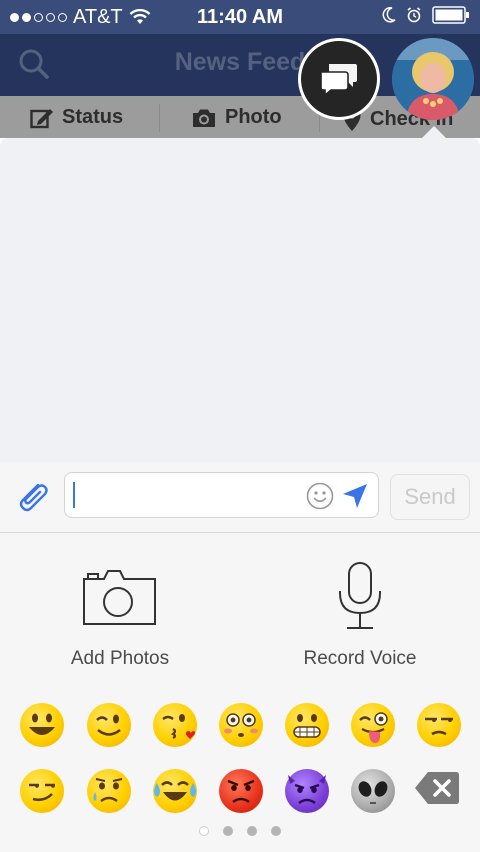 This screenshot has height=852, width=480. What do you see at coordinates (204, 118) in the screenshot?
I see `camera-icon` at bounding box center [204, 118].